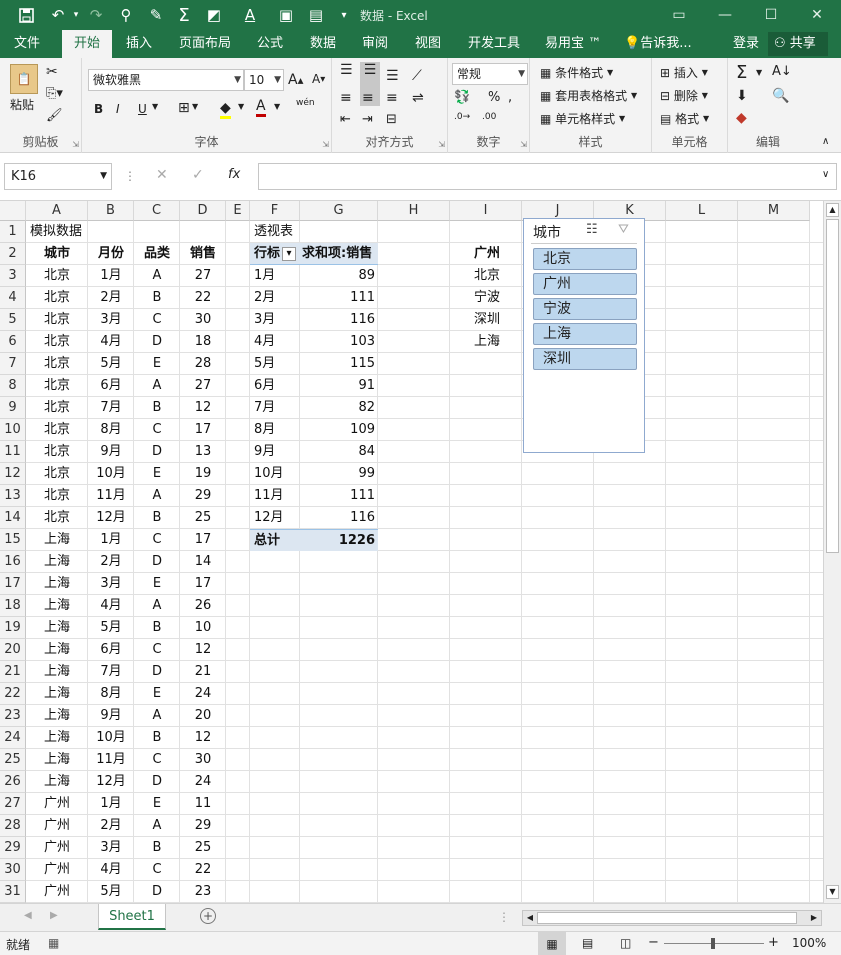  What do you see at coordinates (157, 540) in the screenshot?
I see `data-cell: C` at bounding box center [157, 540].